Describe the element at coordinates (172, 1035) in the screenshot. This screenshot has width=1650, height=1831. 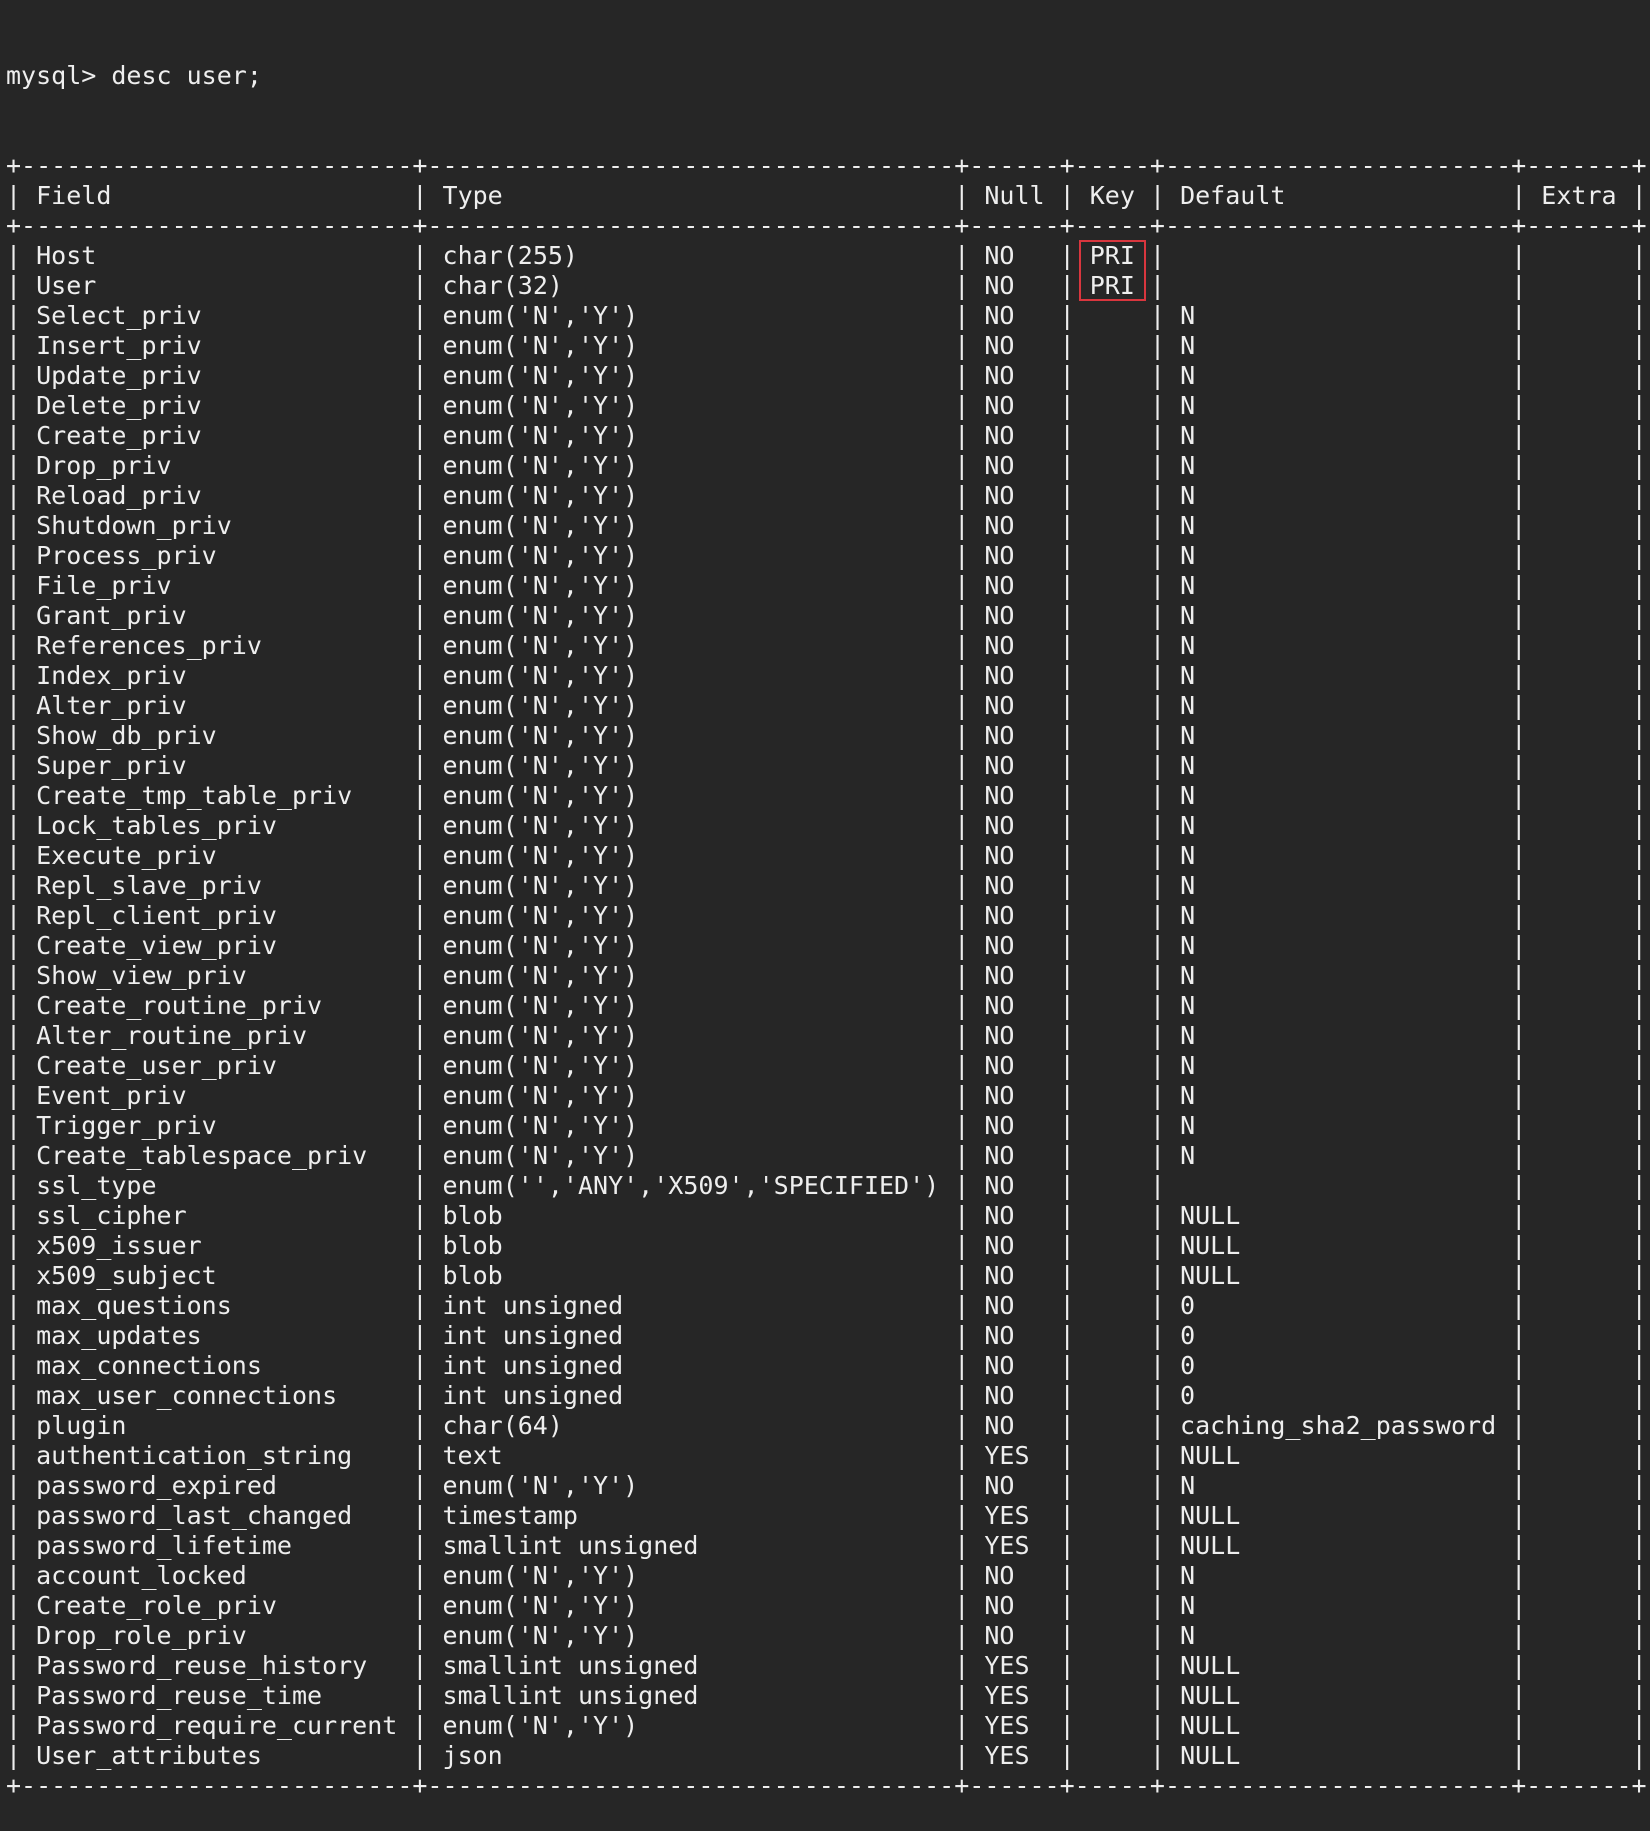
I see `cell-field: Alter_routine_priv` at that location.